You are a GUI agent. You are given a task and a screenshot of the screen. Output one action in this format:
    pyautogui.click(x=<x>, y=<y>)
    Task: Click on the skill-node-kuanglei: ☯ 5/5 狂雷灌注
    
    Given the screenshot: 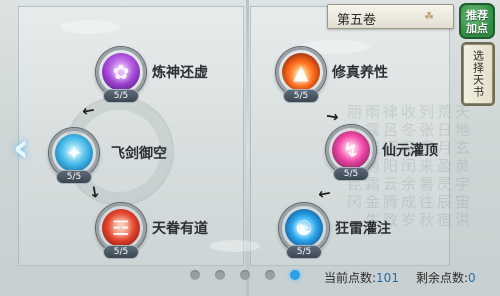 What is the action you would take?
    pyautogui.click(x=354, y=232)
    